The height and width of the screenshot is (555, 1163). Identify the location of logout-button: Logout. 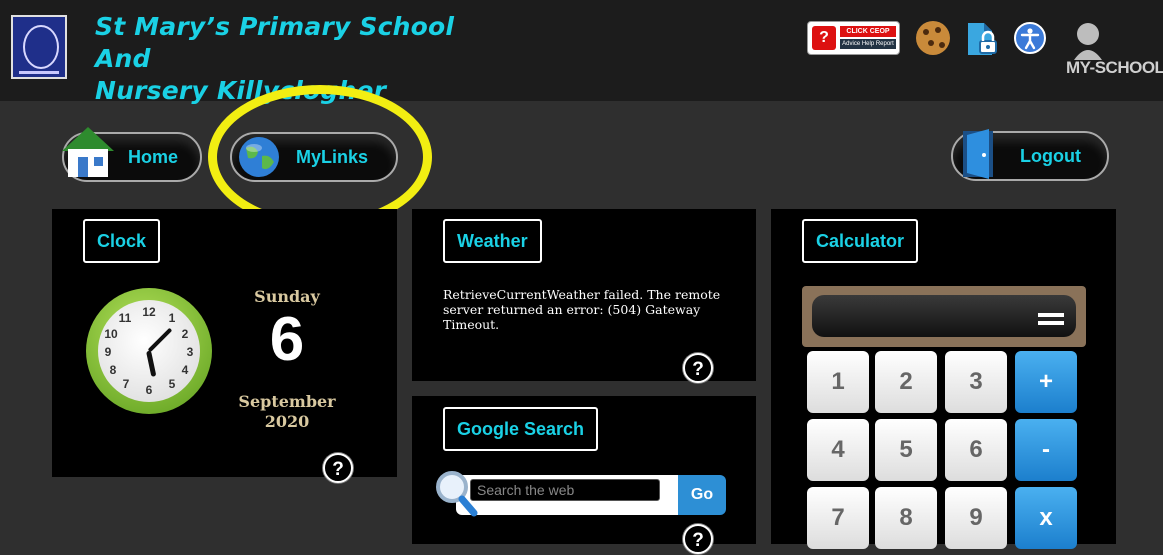
(1030, 155).